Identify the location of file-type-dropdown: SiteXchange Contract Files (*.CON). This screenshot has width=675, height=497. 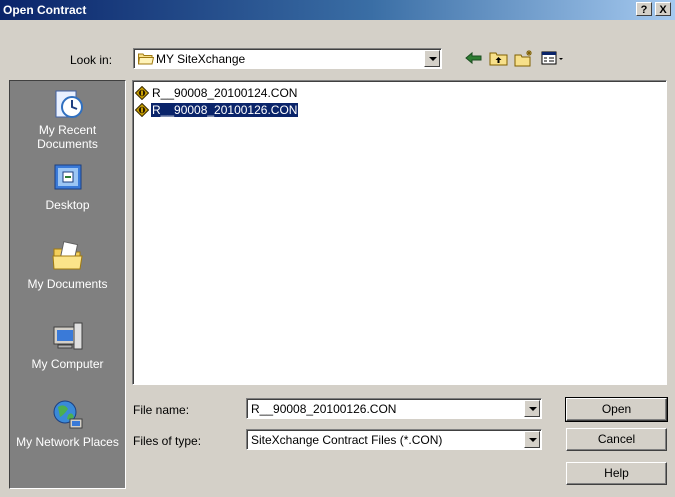
(394, 439).